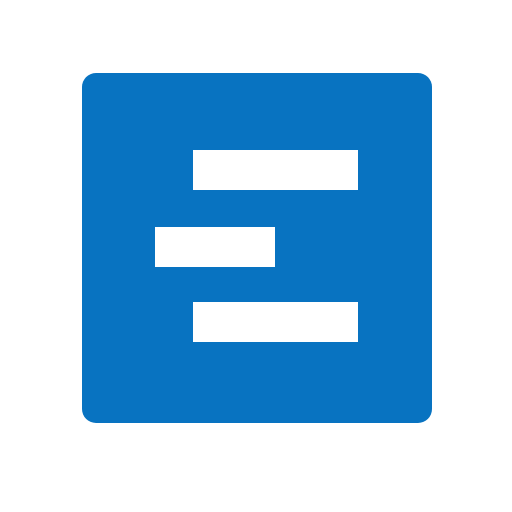 This screenshot has height=512, width=512. I want to click on middle-bar, so click(215, 247).